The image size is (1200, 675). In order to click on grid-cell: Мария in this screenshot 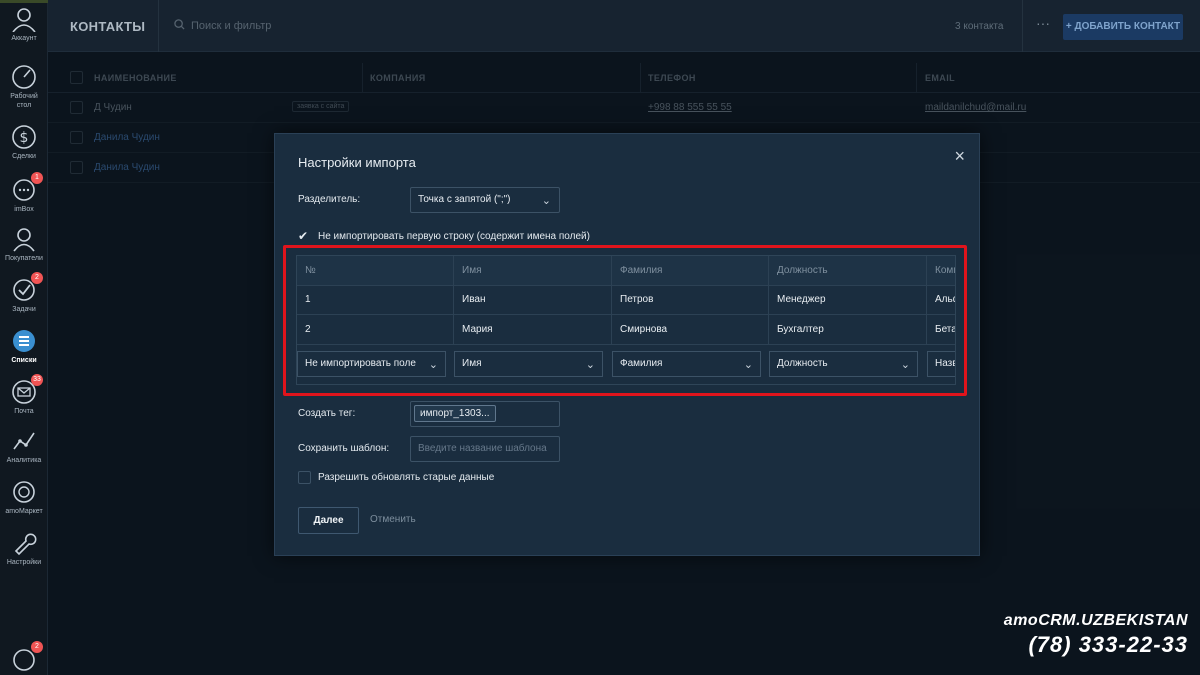, I will do `click(533, 330)`.